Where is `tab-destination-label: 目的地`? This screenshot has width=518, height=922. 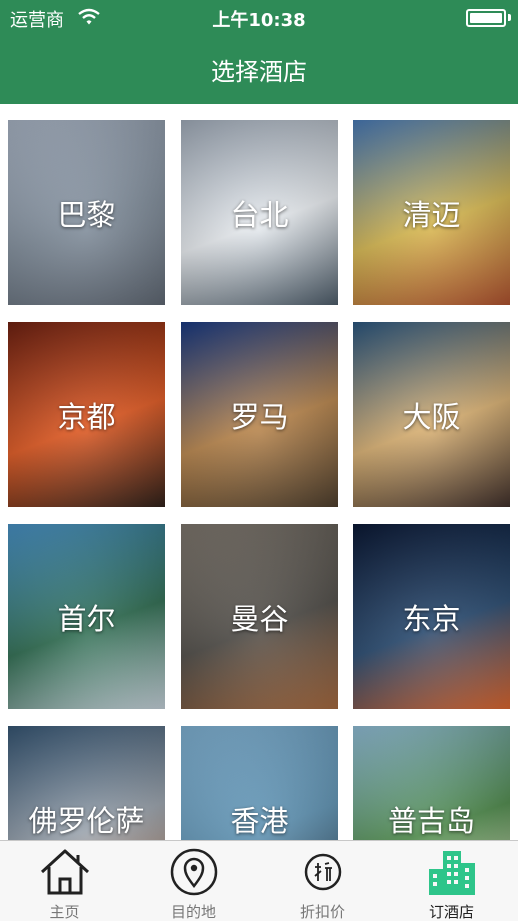 tab-destination-label: 目的地 is located at coordinates (193, 912).